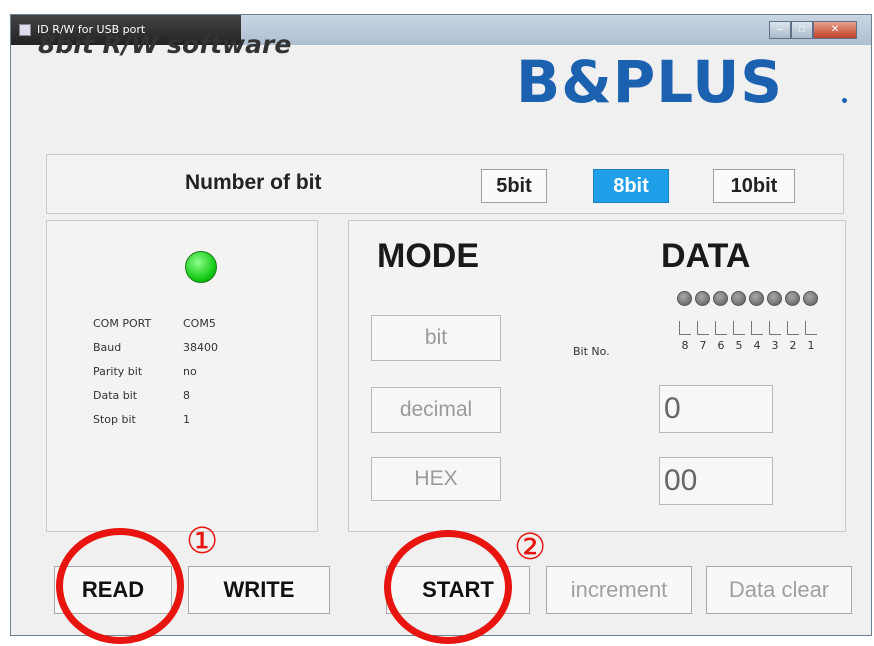  I want to click on bit-6-indicator, so click(720, 298).